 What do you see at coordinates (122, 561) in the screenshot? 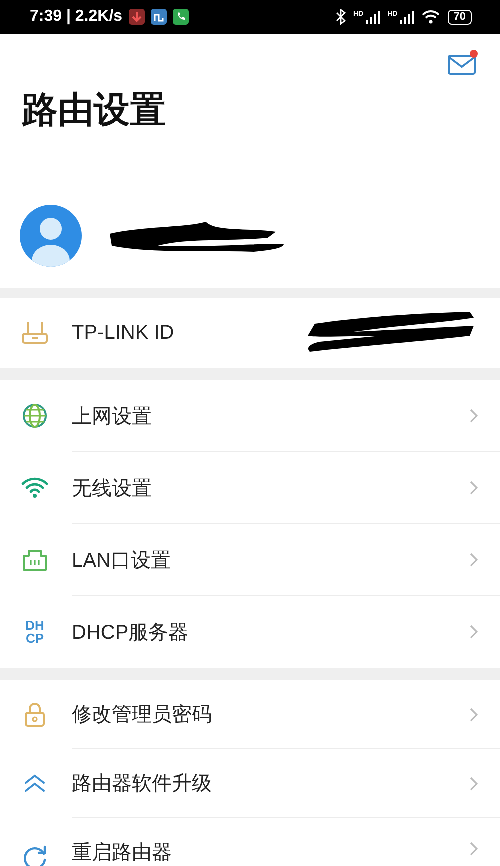
I see `item-label: LAN口设置` at bounding box center [122, 561].